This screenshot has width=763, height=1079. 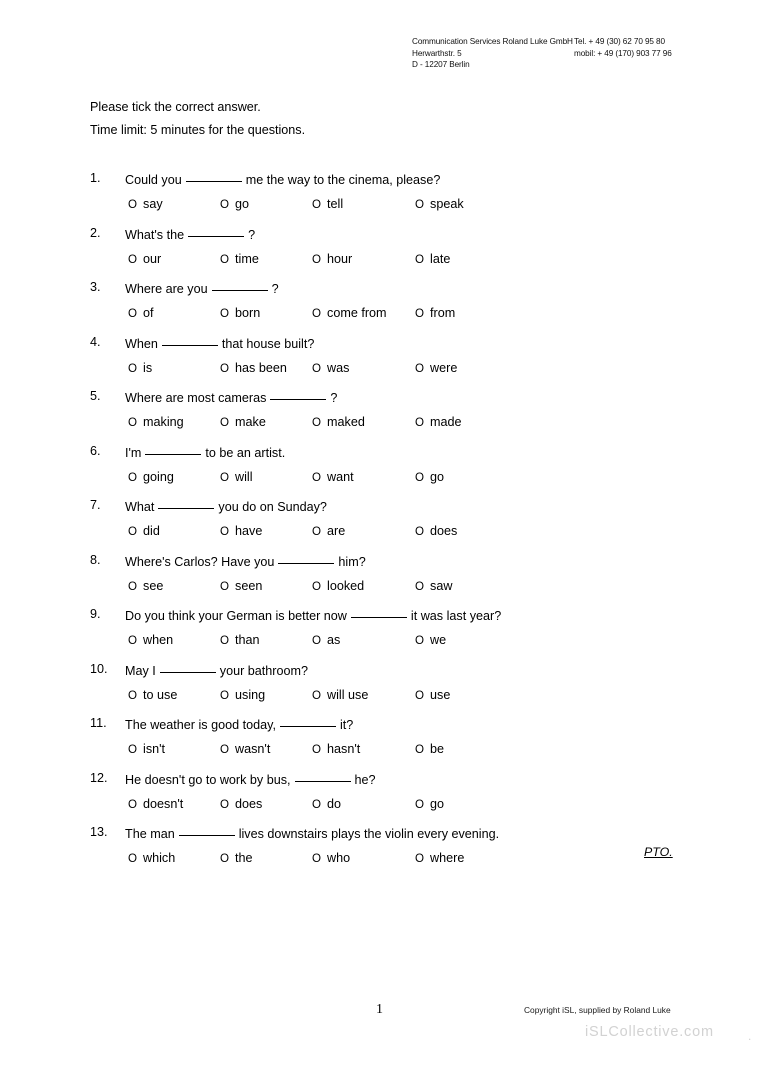 I want to click on answer-option: Owas, so click(x=363, y=368).